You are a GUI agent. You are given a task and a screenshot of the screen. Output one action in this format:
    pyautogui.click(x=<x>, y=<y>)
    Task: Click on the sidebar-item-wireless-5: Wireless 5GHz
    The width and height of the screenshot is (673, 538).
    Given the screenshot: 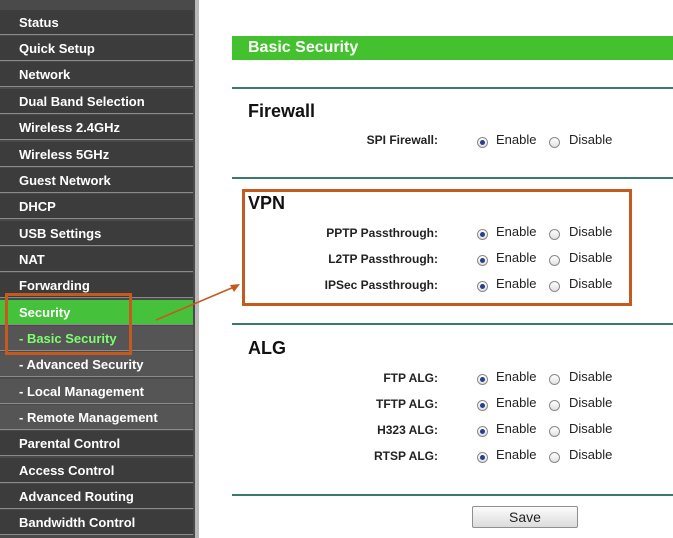 What is the action you would take?
    pyautogui.click(x=96, y=154)
    